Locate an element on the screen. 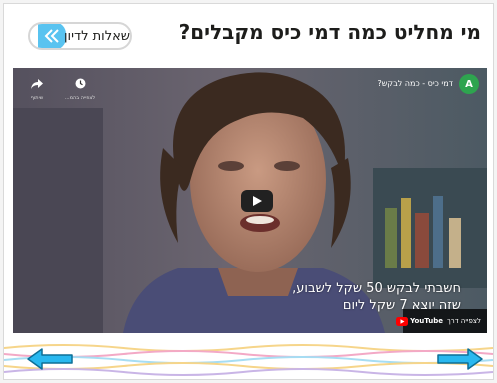  watch-on-youtube-button: YouTube לצפייה דרך is located at coordinates (441, 321).